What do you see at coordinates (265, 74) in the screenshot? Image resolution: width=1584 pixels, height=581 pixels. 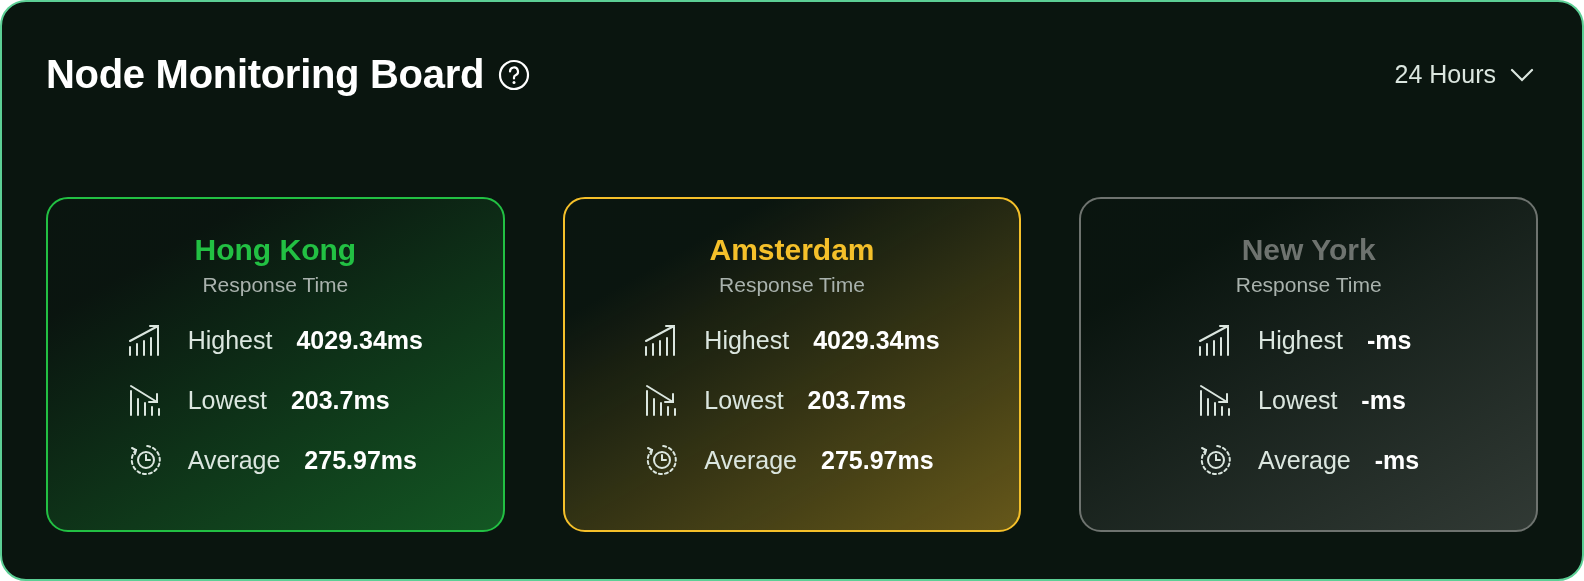 I see `board-title: Node Monitoring Board` at bounding box center [265, 74].